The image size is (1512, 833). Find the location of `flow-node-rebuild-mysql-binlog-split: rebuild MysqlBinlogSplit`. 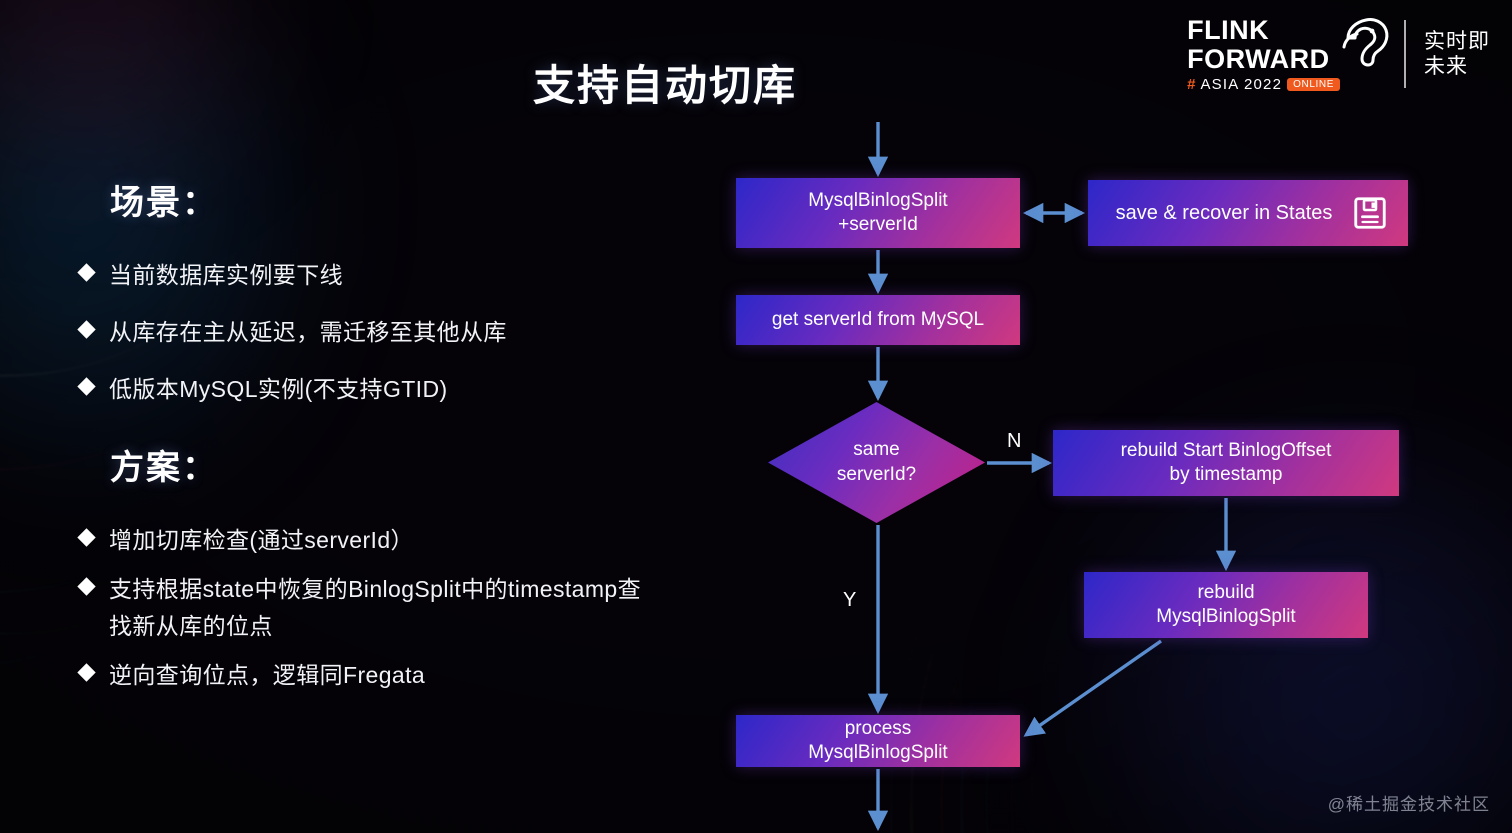

flow-node-rebuild-mysql-binlog-split: rebuild MysqlBinlogSplit is located at coordinates (1226, 605).